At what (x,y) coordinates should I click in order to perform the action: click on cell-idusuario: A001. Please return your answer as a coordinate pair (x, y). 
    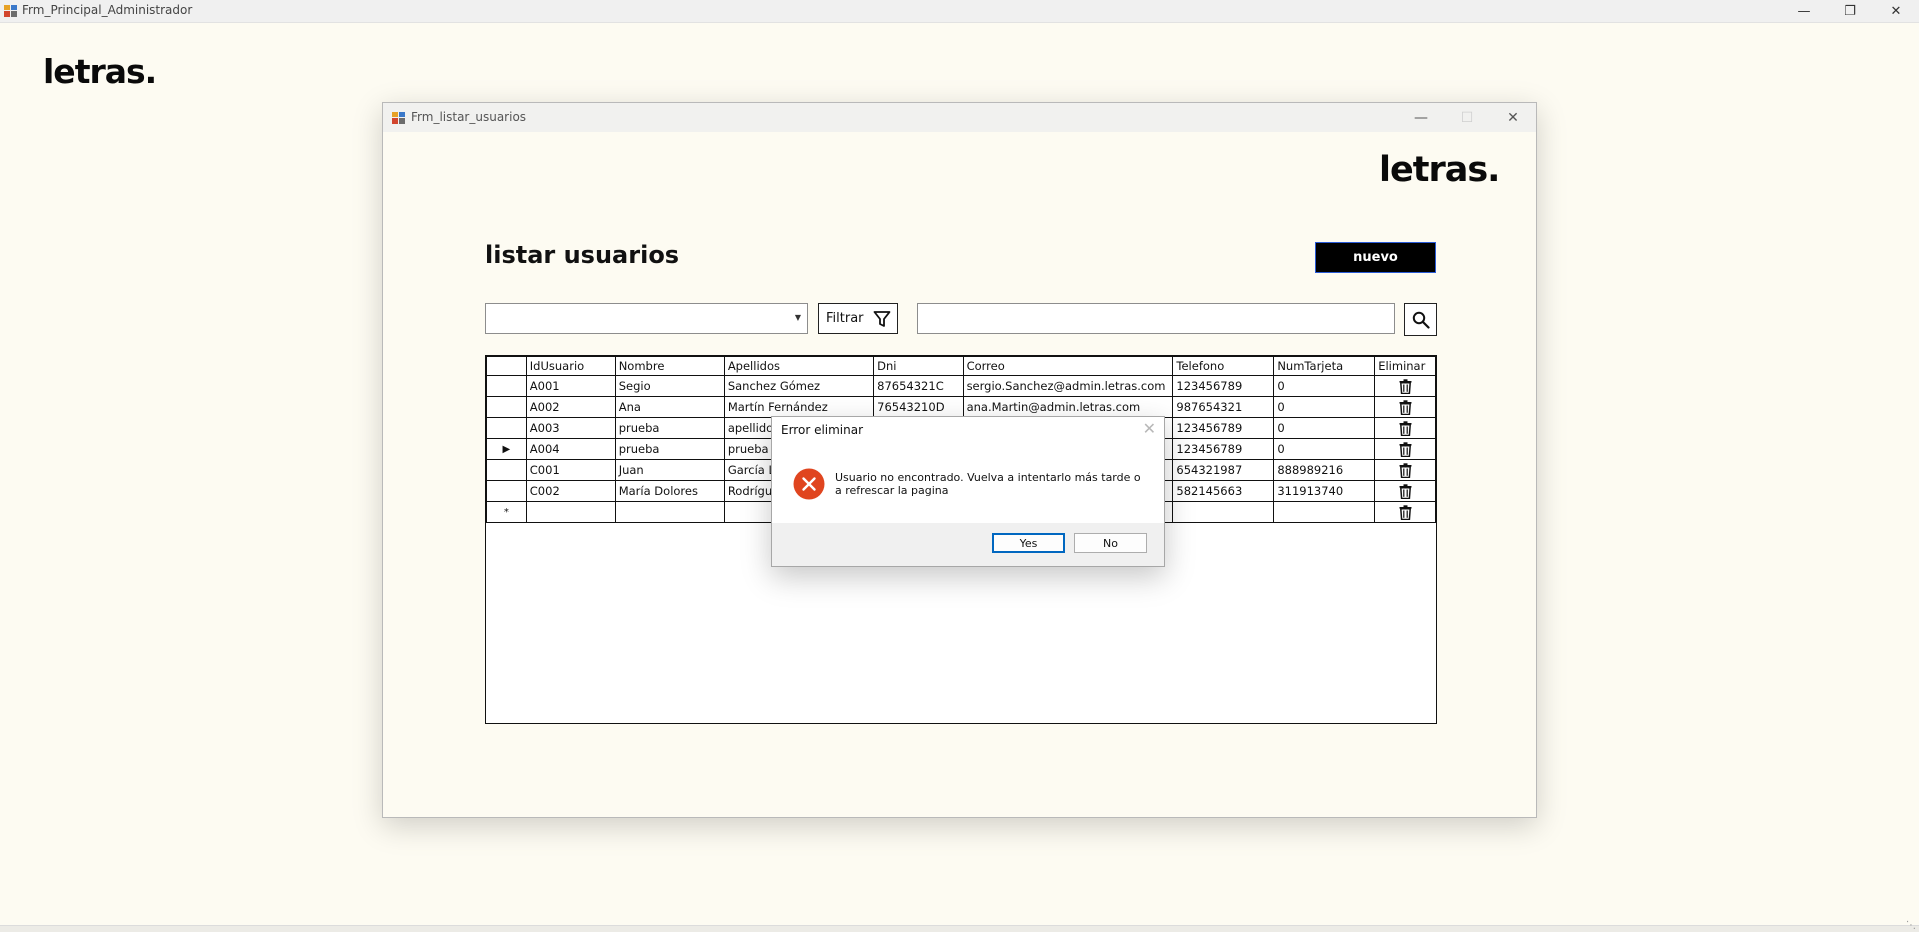
    Looking at the image, I should click on (570, 386).